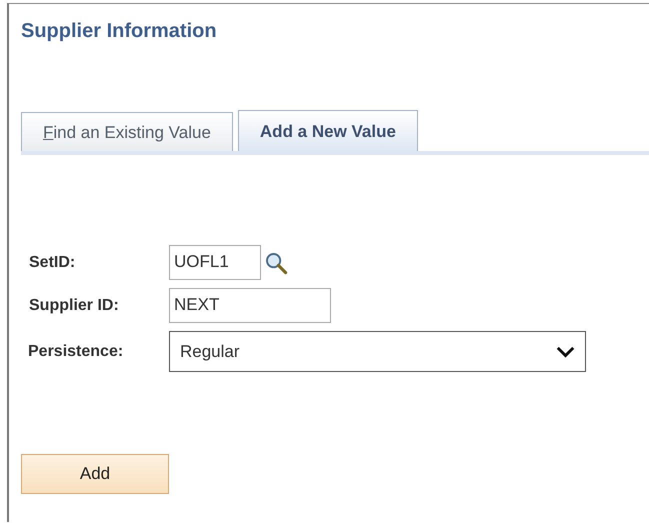  Describe the element at coordinates (565, 352) in the screenshot. I see `chevron-icon` at that location.